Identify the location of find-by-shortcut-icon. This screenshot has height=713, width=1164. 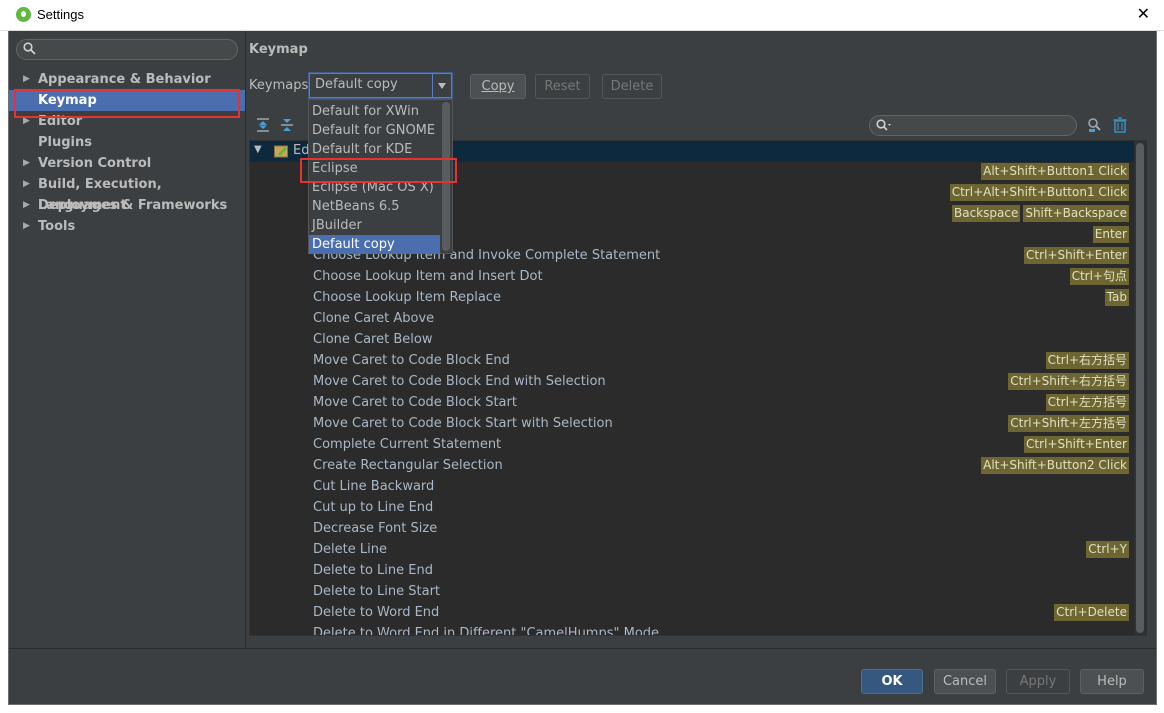
(1094, 125).